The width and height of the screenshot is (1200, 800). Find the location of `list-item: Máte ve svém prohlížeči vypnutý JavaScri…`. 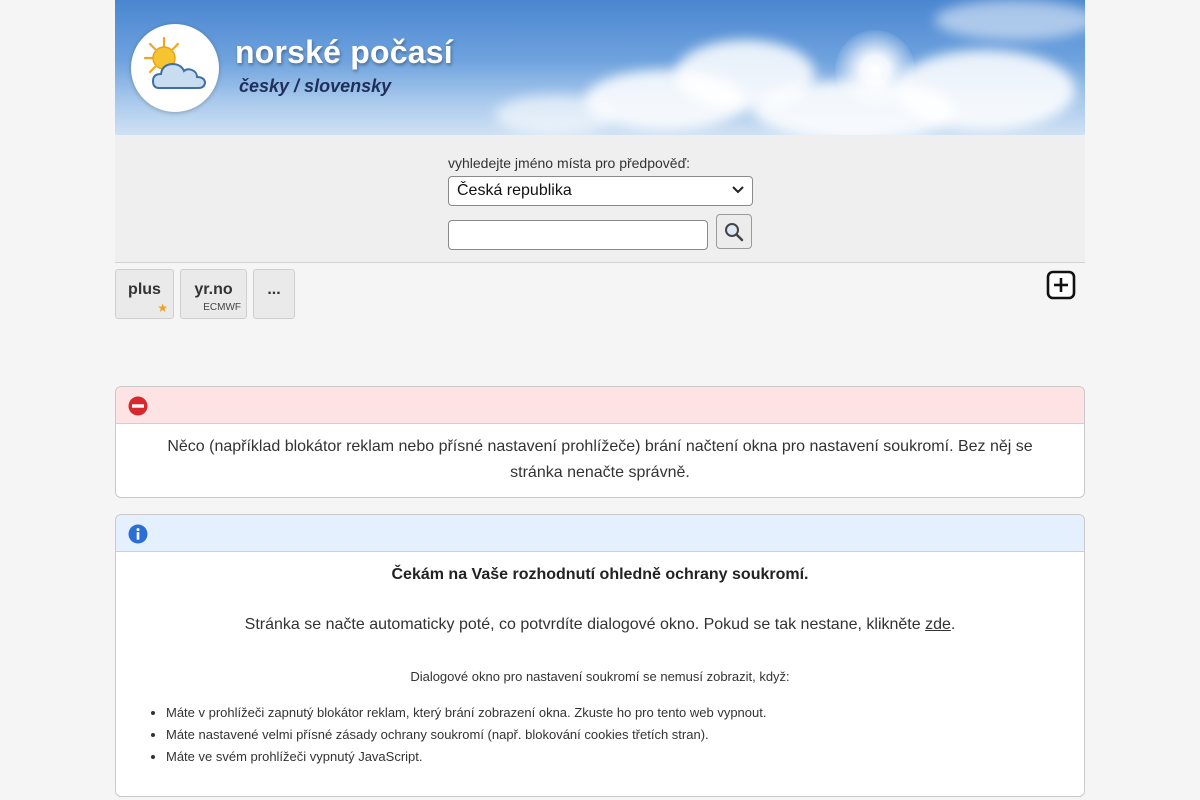

list-item: Máte ve svém prohlížeči vypnutý JavaScri… is located at coordinates (625, 757).